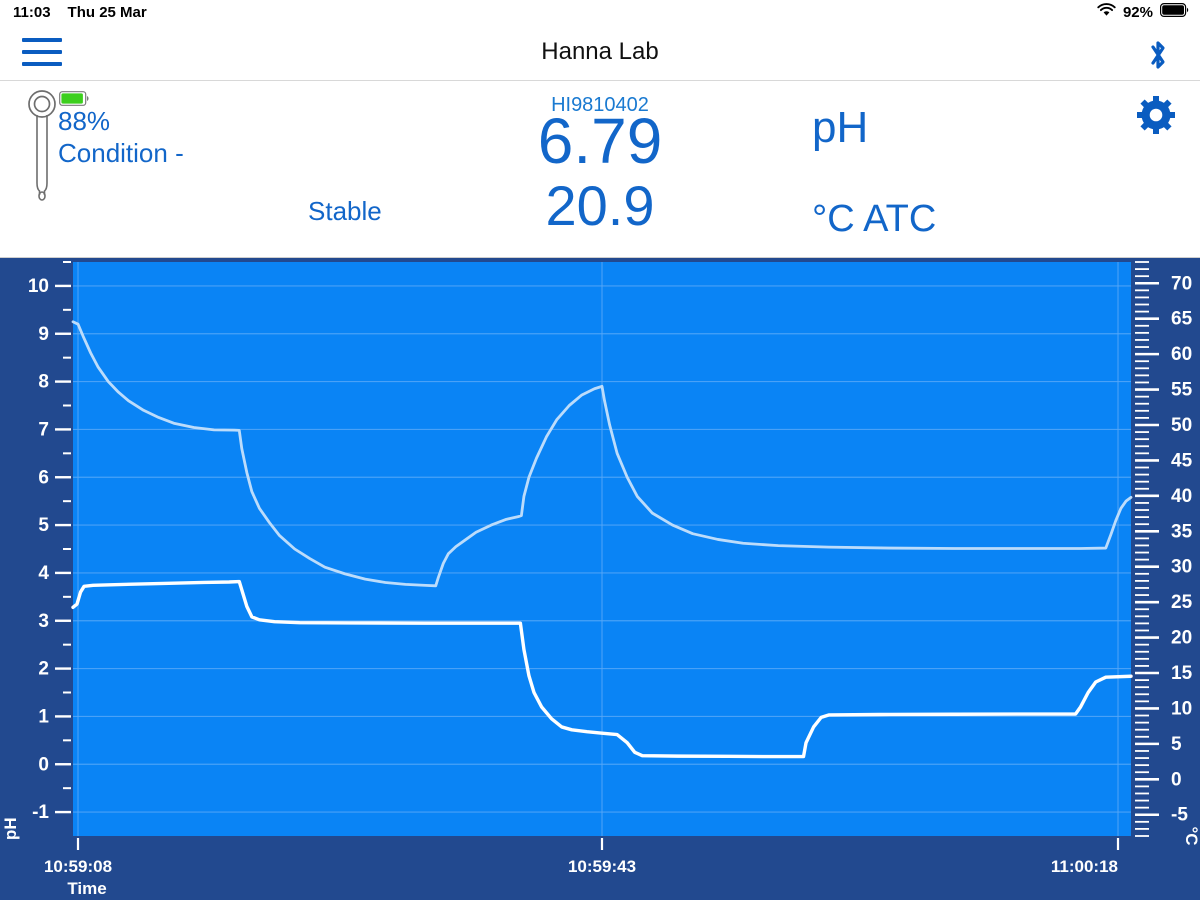 The height and width of the screenshot is (900, 1200). What do you see at coordinates (1156, 117) in the screenshot?
I see `gear-icon` at bounding box center [1156, 117].